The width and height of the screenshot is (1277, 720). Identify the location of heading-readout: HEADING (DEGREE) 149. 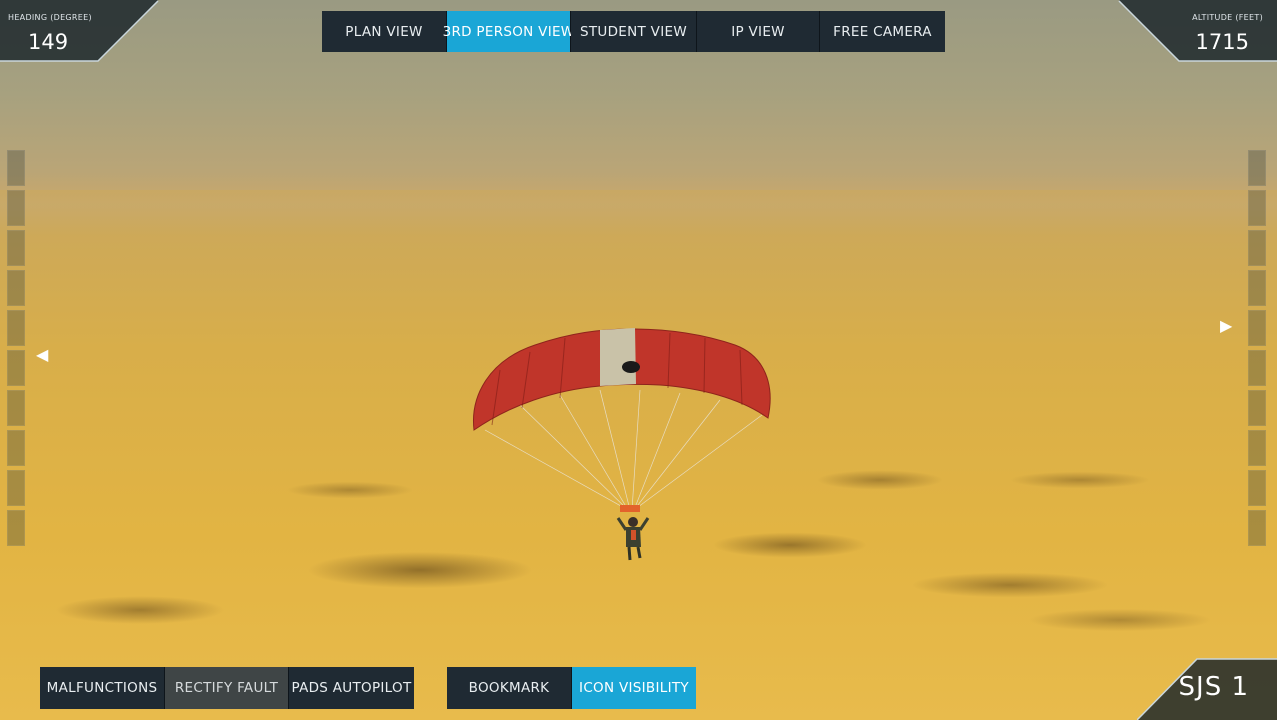
(80, 31).